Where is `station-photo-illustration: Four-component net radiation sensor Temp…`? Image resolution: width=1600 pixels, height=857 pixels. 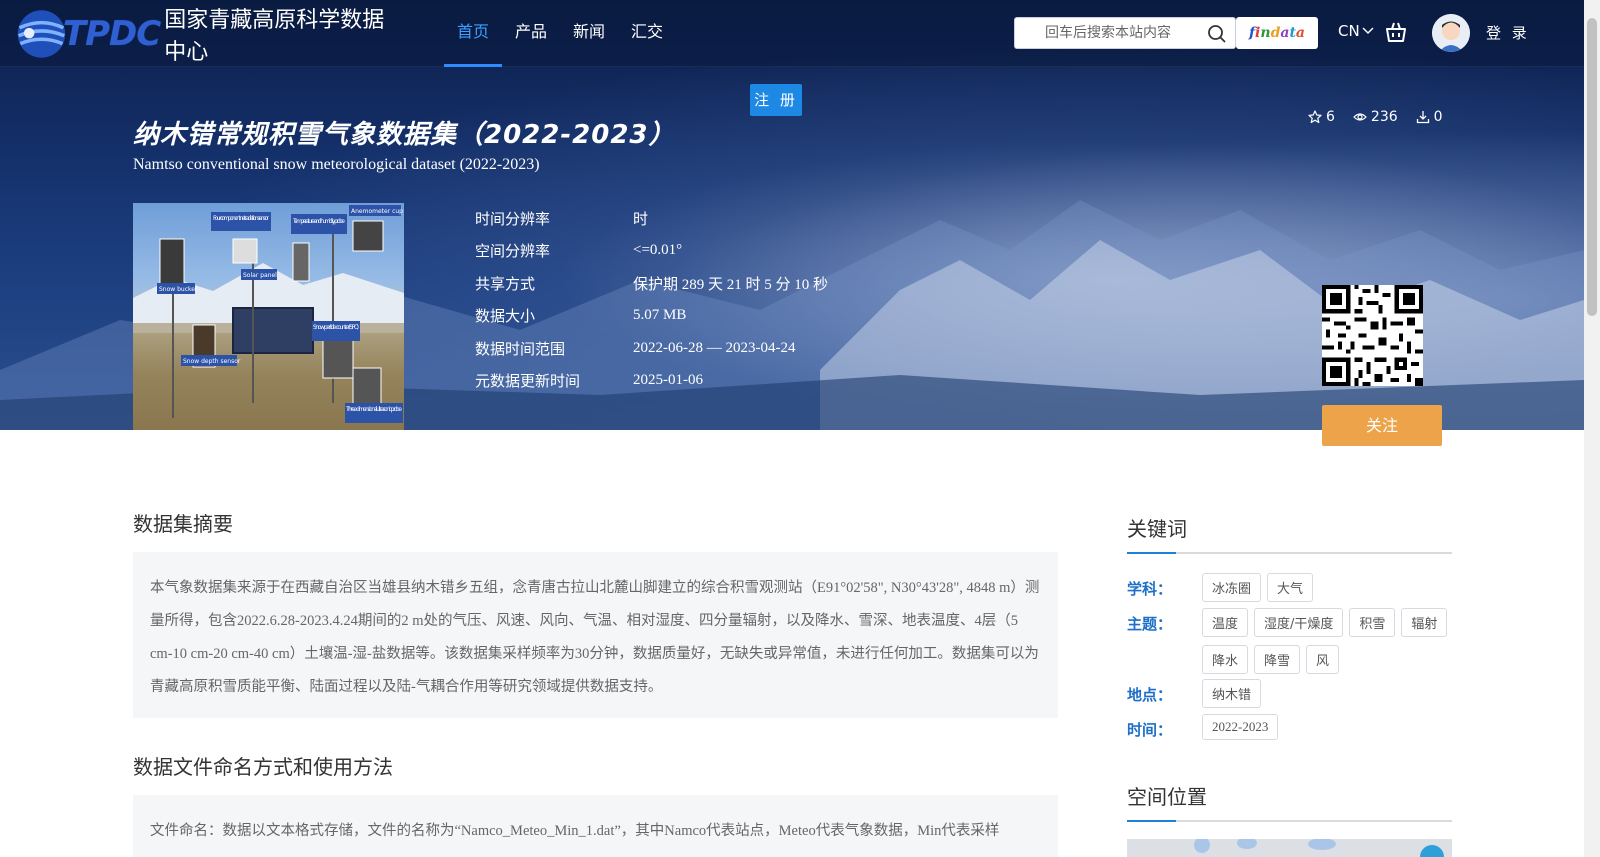
station-photo-illustration: Four-component net radiation sensor Temp… is located at coordinates (268, 317).